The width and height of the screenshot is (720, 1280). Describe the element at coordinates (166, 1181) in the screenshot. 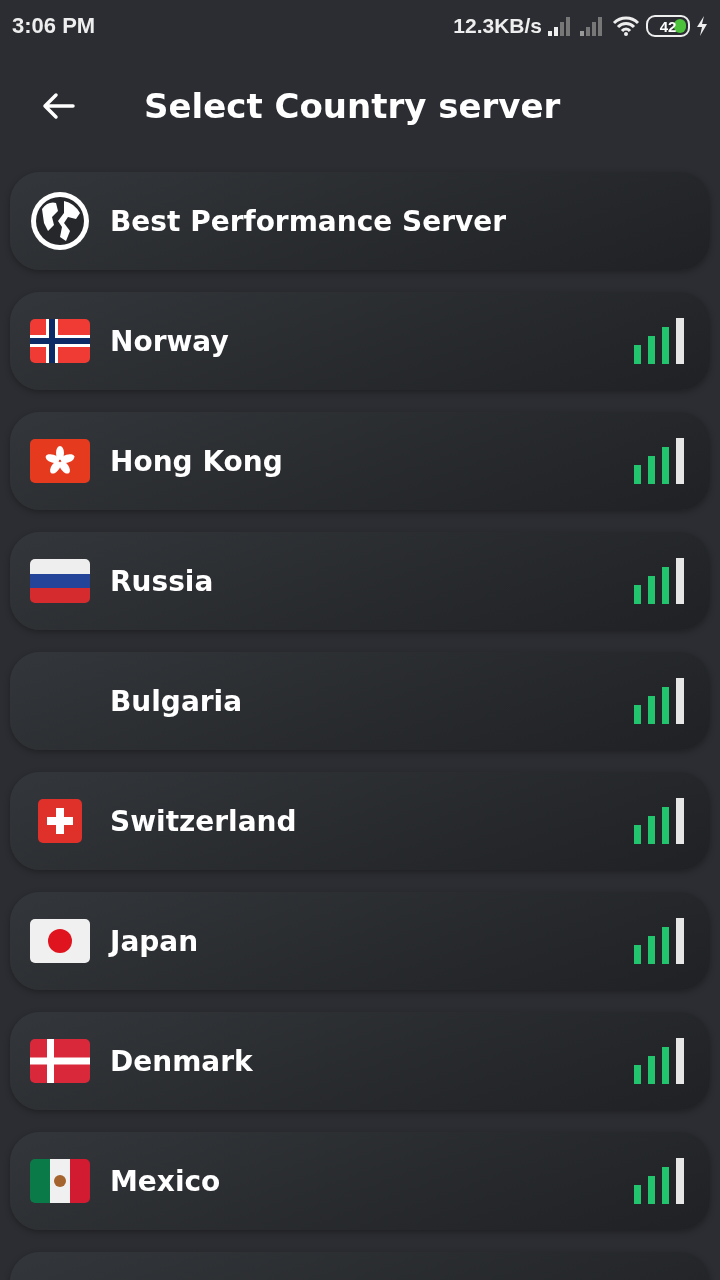

I see `server-name: Mexico` at that location.